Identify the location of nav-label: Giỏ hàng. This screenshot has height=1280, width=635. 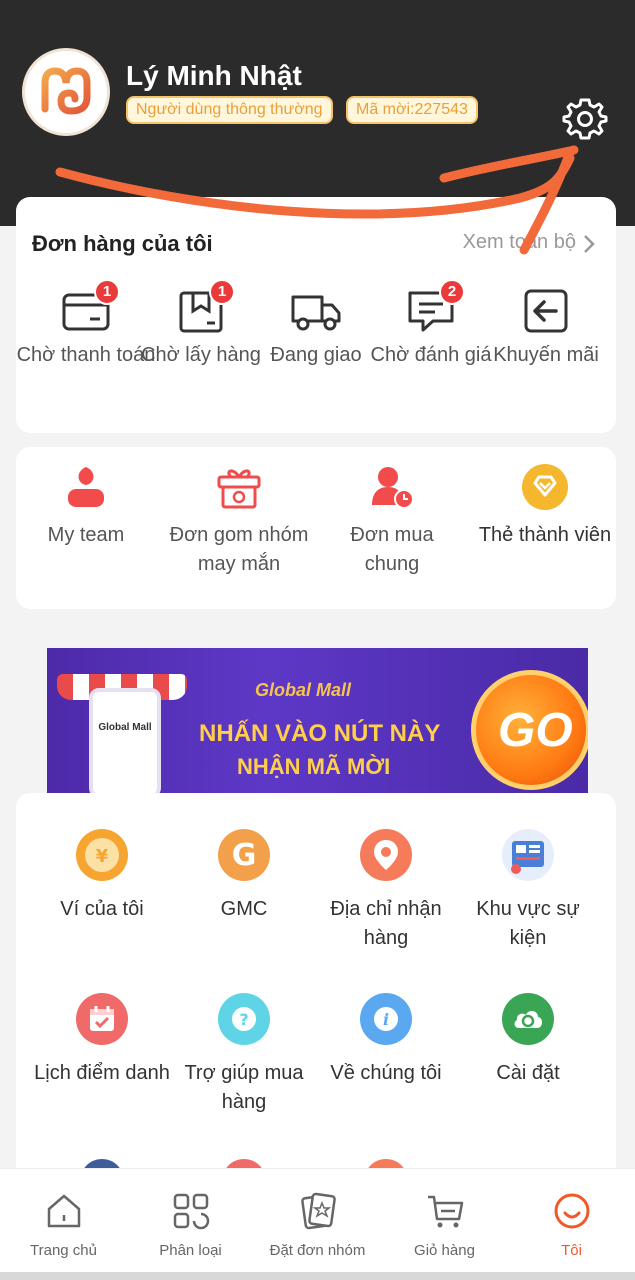
(444, 1250).